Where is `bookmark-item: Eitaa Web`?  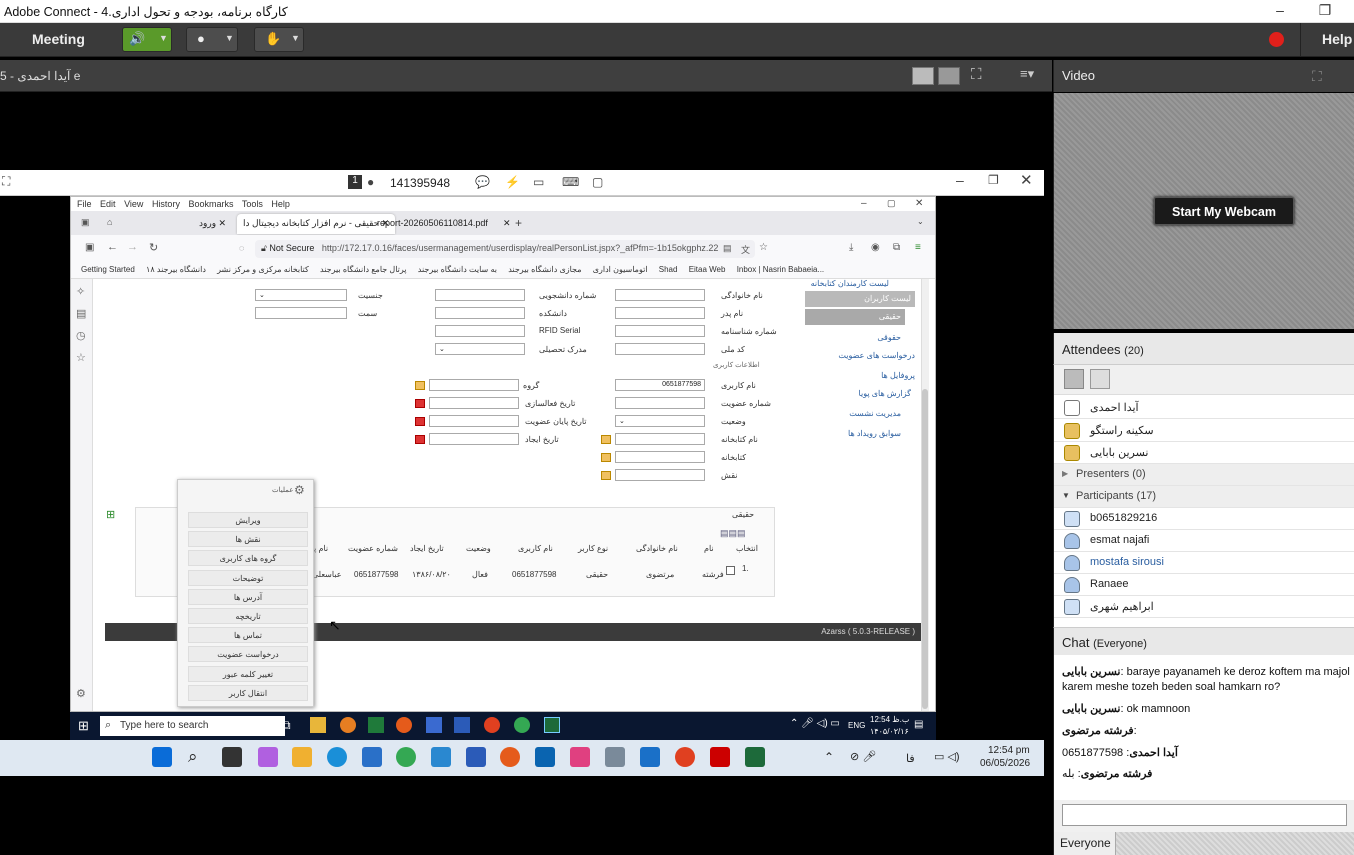 bookmark-item: Eitaa Web is located at coordinates (707, 269).